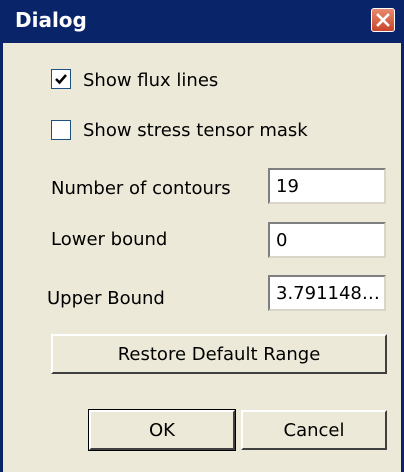 This screenshot has width=404, height=472. I want to click on contours-label: Number of contours, so click(141, 188).